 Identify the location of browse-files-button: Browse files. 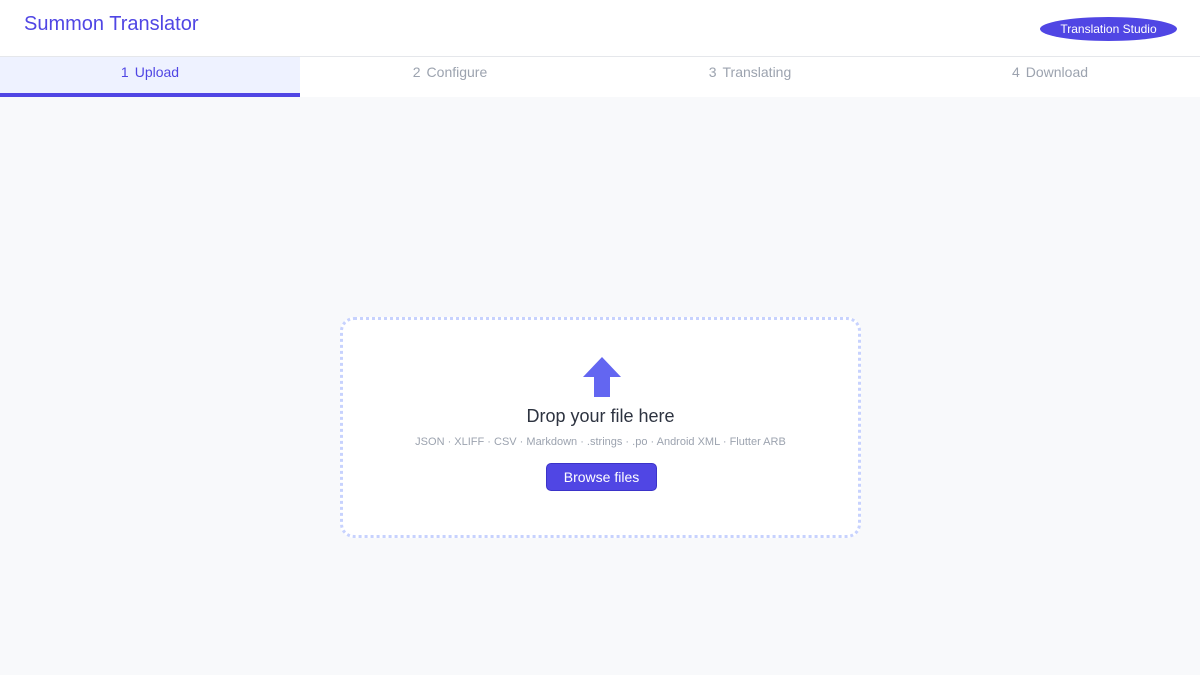
(601, 477).